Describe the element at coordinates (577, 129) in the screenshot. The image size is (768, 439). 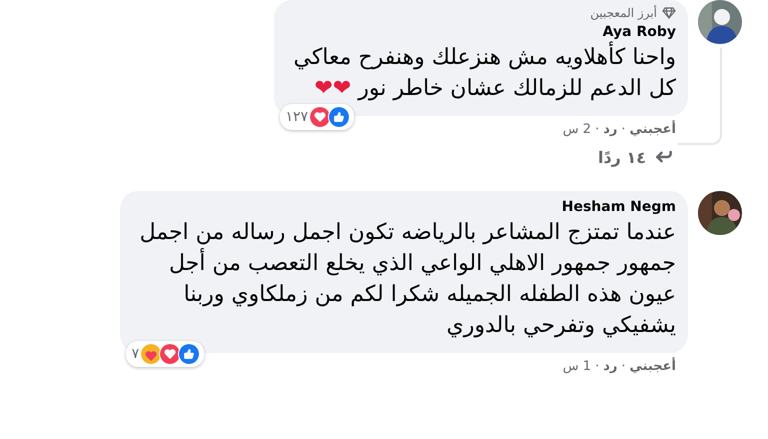
I see `timestamp: 2 س` at that location.